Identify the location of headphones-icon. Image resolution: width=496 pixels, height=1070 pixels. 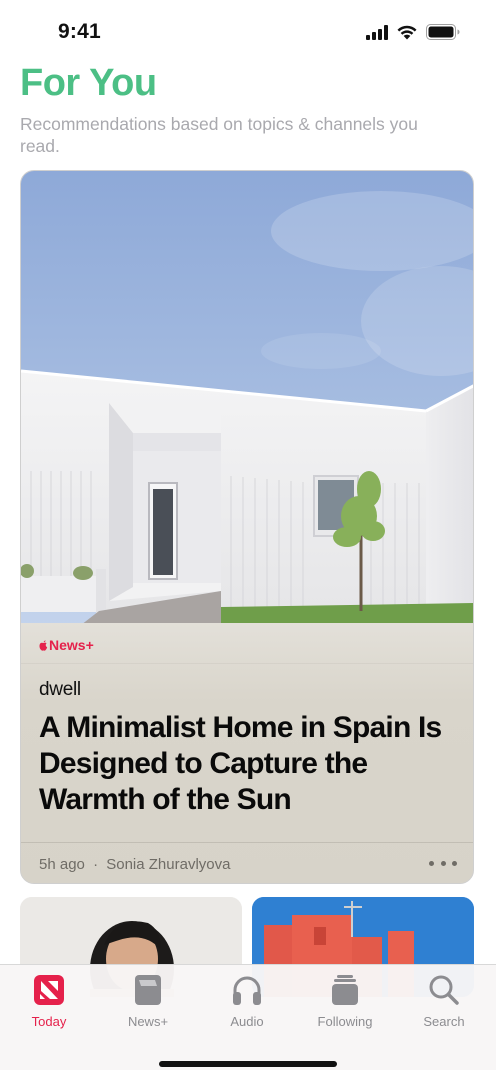
(247, 990).